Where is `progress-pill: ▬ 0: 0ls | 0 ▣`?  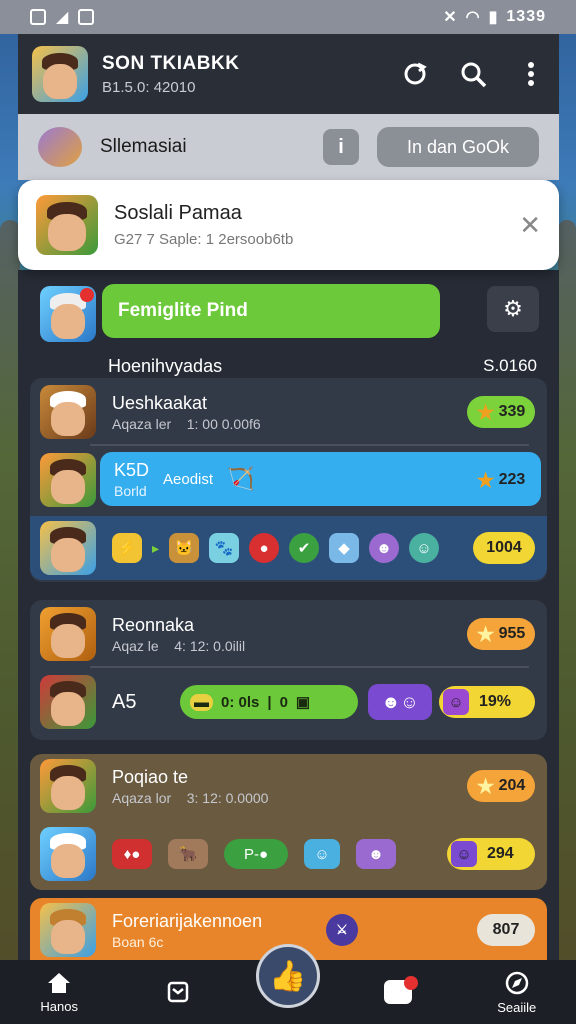 progress-pill: ▬ 0: 0ls | 0 ▣ is located at coordinates (269, 702).